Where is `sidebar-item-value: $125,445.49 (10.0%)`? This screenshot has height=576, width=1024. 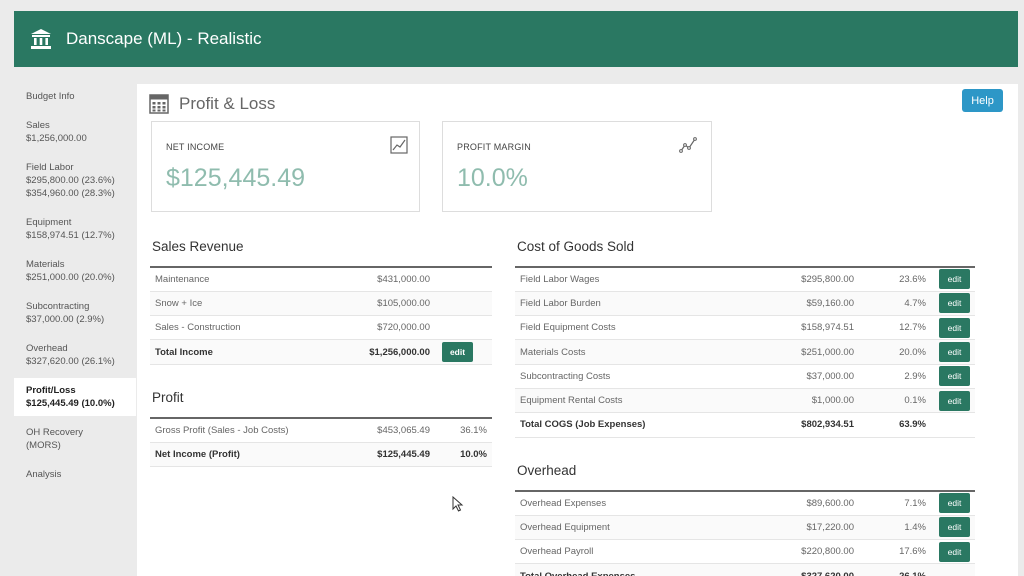 sidebar-item-value: $125,445.49 (10.0%) is located at coordinates (70, 403).